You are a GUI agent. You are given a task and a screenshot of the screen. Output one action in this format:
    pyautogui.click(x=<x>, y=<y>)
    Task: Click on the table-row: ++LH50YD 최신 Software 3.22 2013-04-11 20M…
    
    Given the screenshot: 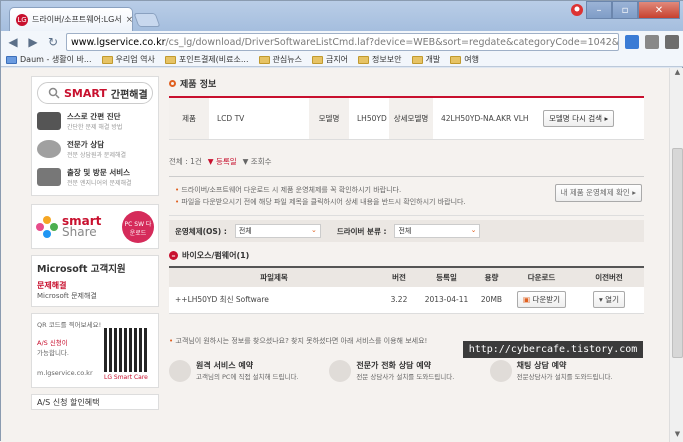 What is the action you would take?
    pyautogui.click(x=406, y=300)
    